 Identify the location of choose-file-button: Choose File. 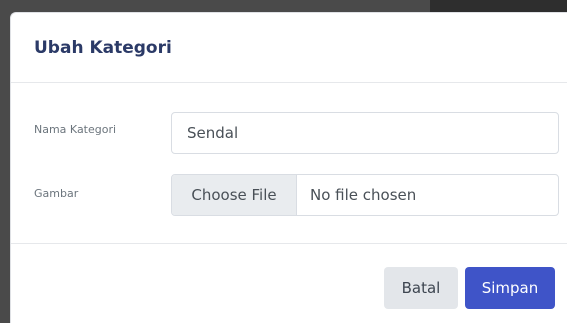
(234, 195).